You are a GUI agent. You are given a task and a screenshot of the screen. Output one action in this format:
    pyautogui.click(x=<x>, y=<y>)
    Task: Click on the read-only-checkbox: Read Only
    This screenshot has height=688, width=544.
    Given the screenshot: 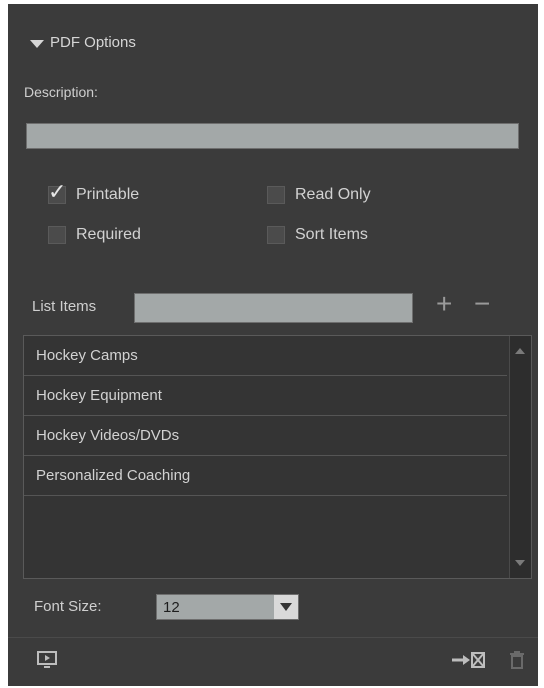 What is the action you would take?
    pyautogui.click(x=319, y=195)
    